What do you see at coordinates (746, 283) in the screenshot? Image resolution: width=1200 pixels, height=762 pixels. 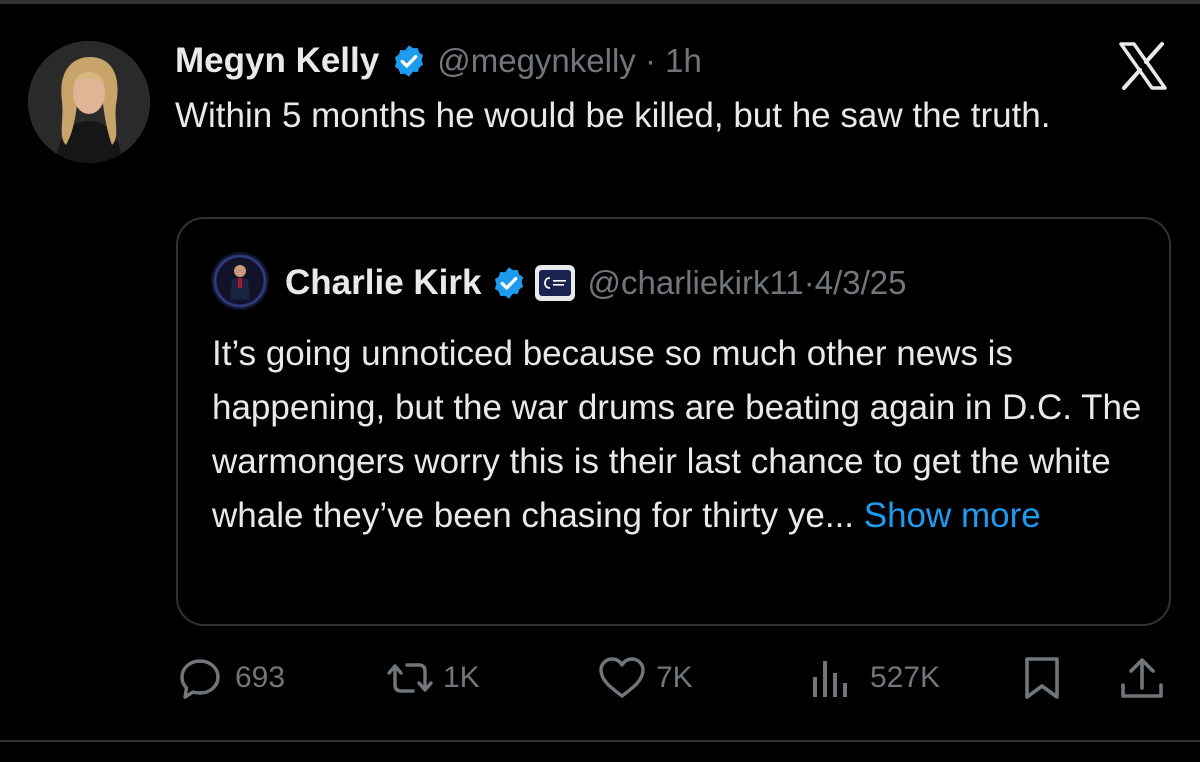 I see `quoted-author-handle: @charliekirk11·4/3/25` at bounding box center [746, 283].